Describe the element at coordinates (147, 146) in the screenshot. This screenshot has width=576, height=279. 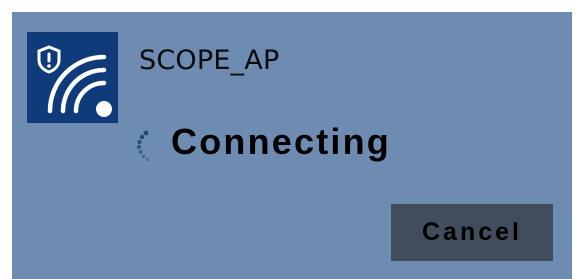
I see `loading-spinner-icon` at that location.